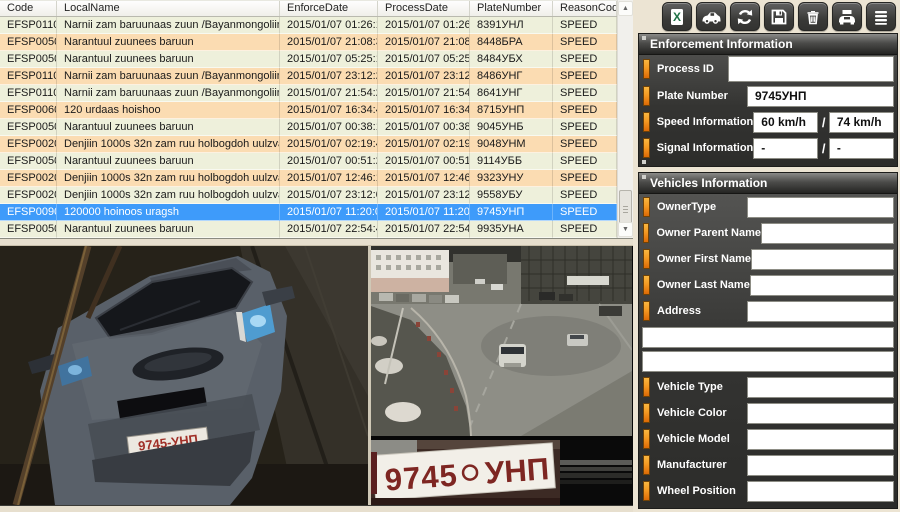 This screenshot has height=512, width=900. I want to click on photo-filler, so click(596, 472).